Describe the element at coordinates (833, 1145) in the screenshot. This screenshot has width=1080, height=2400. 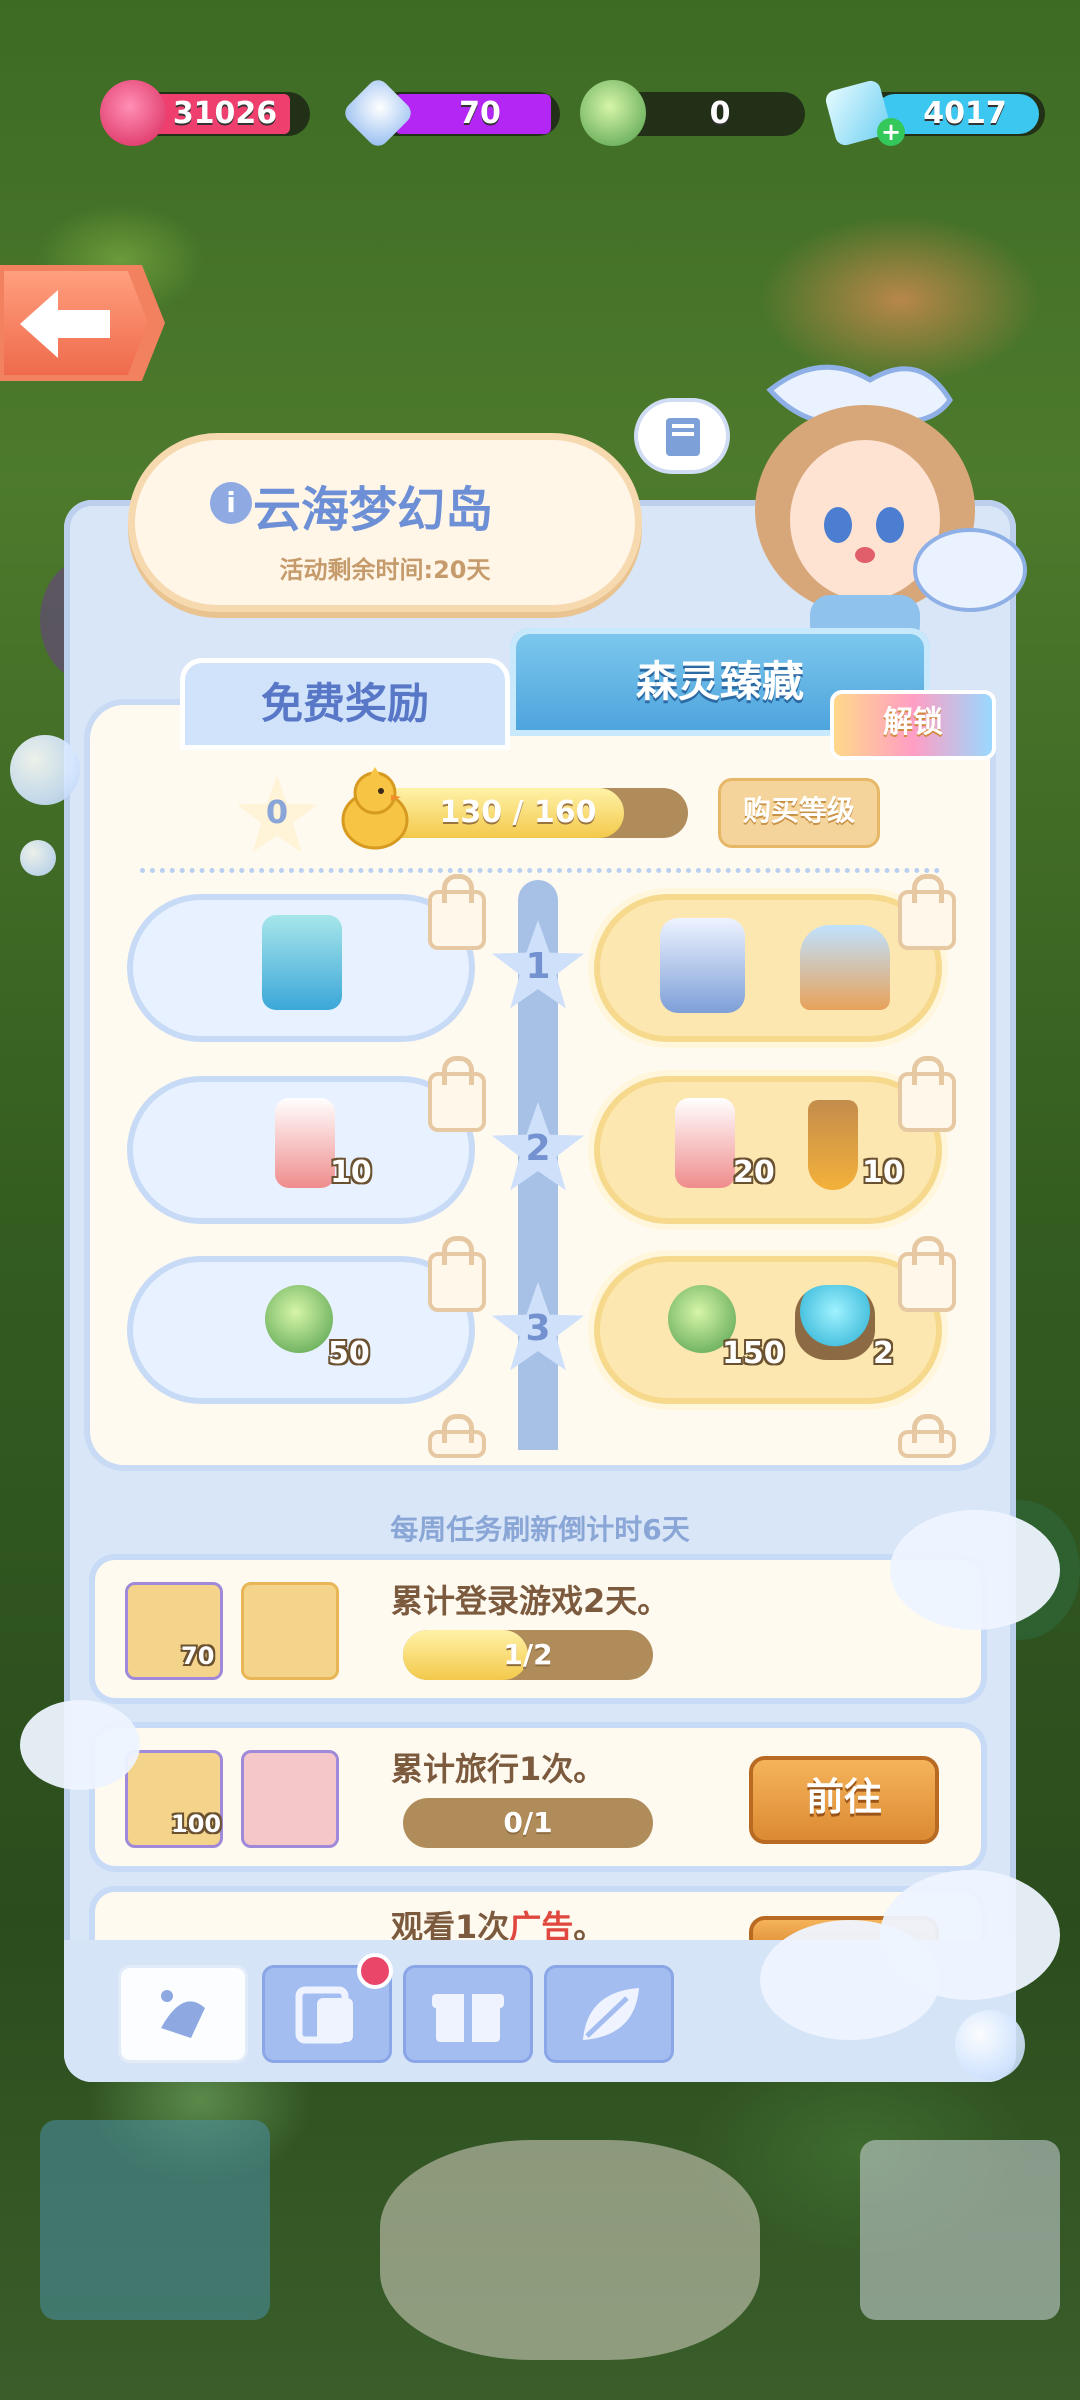
I see `broom-icon` at that location.